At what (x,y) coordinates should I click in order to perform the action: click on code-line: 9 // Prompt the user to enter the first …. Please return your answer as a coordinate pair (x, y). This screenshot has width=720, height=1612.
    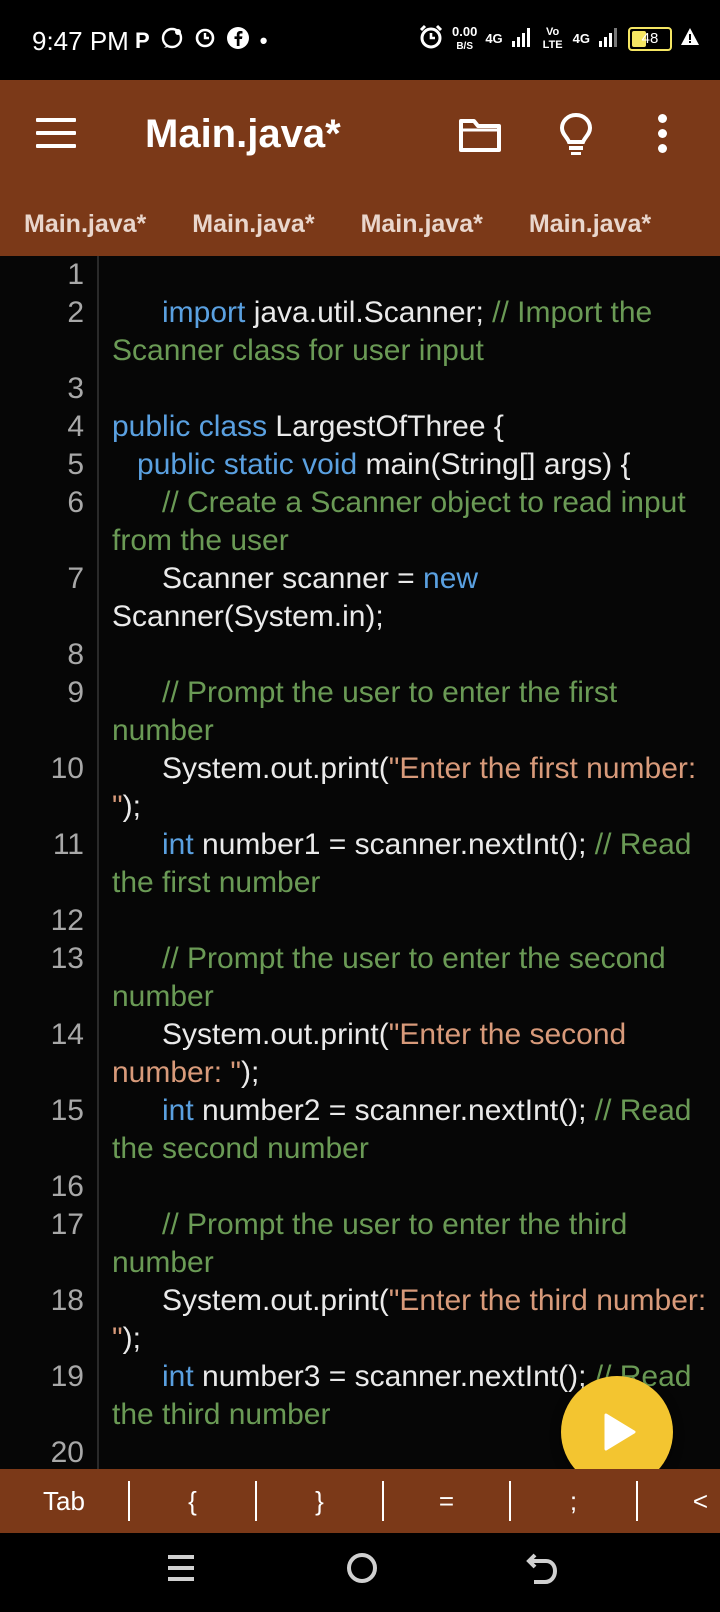
    Looking at the image, I should click on (360, 712).